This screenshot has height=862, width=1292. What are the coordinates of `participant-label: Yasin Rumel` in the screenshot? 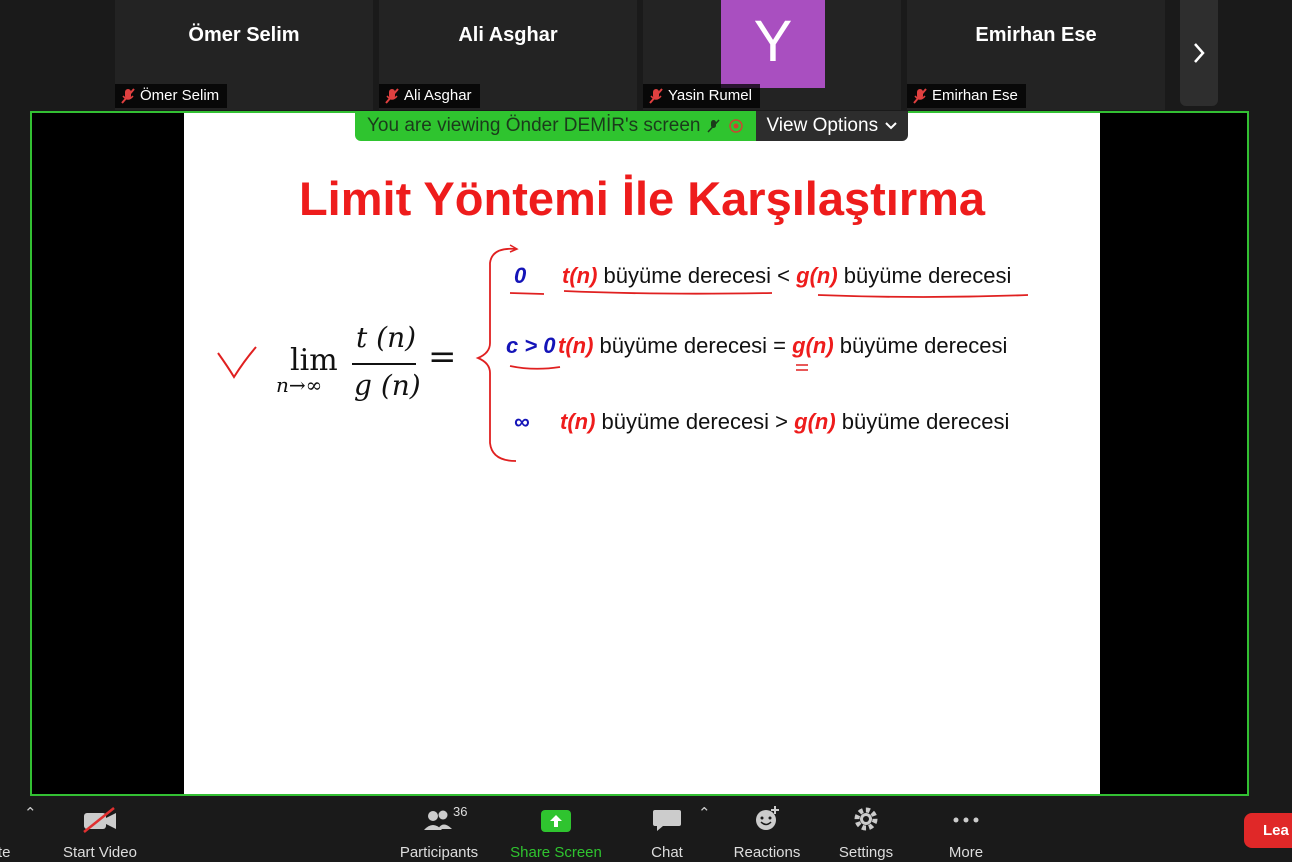 It's located at (701, 96).